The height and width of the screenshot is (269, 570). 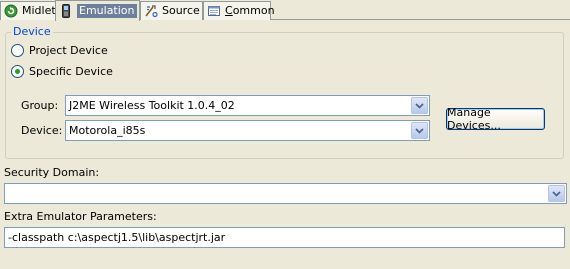 I want to click on phone-icon, so click(x=66, y=11).